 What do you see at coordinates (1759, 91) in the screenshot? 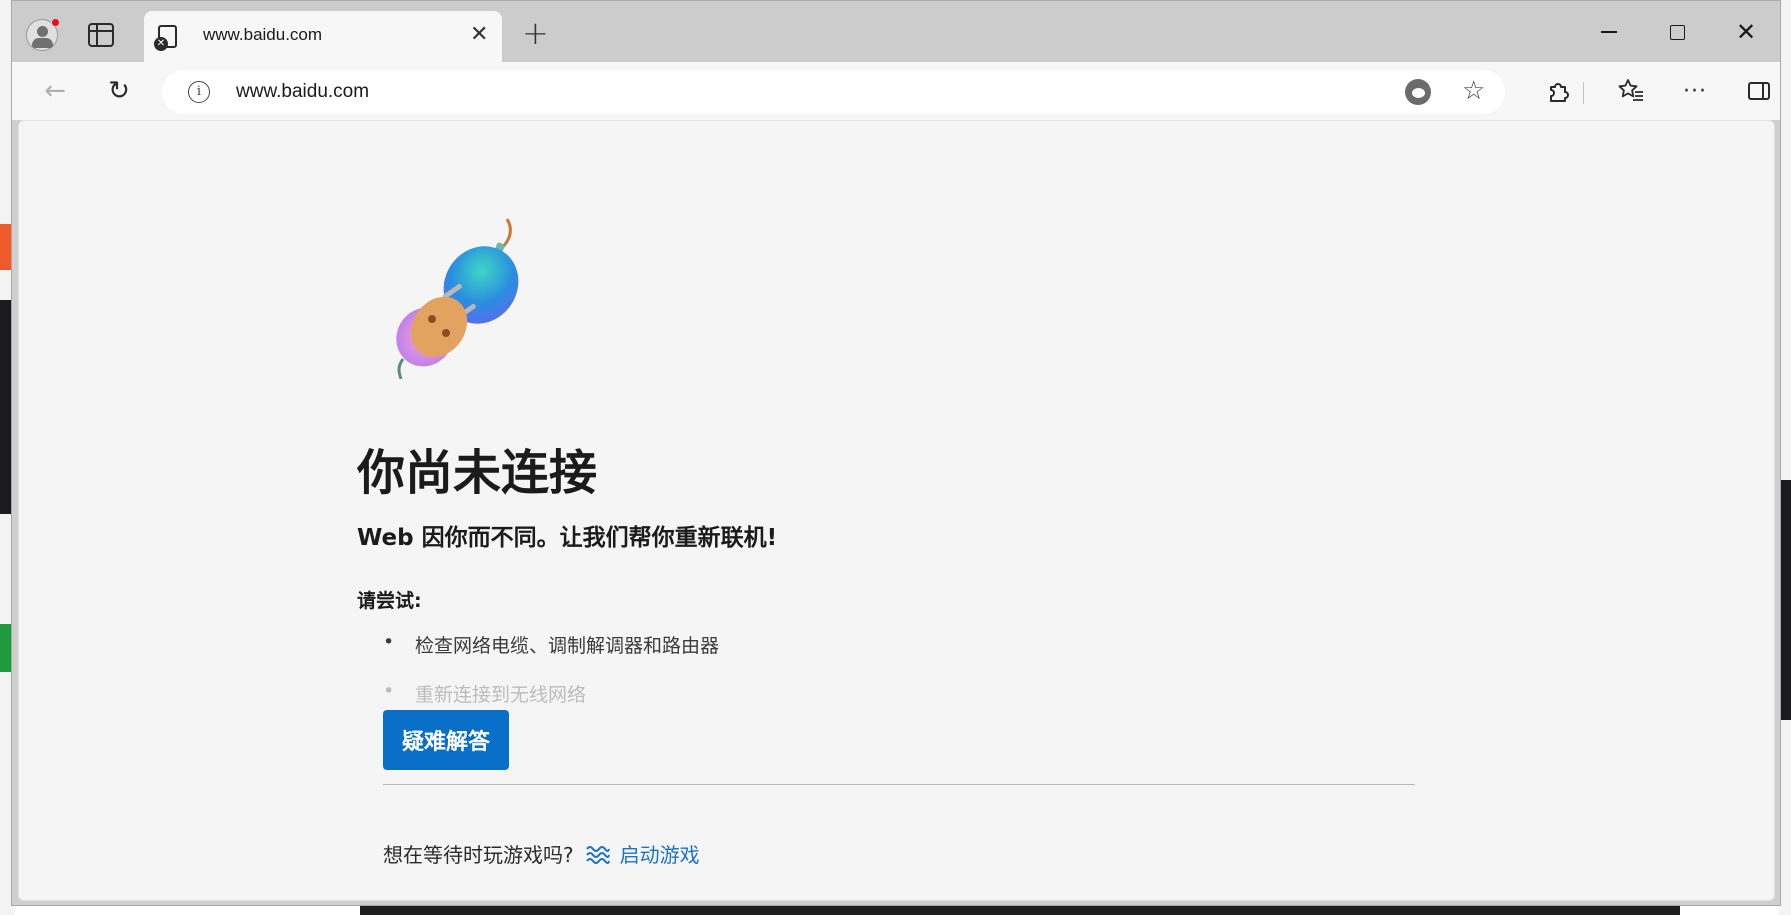
I see `sidebar-icon` at bounding box center [1759, 91].